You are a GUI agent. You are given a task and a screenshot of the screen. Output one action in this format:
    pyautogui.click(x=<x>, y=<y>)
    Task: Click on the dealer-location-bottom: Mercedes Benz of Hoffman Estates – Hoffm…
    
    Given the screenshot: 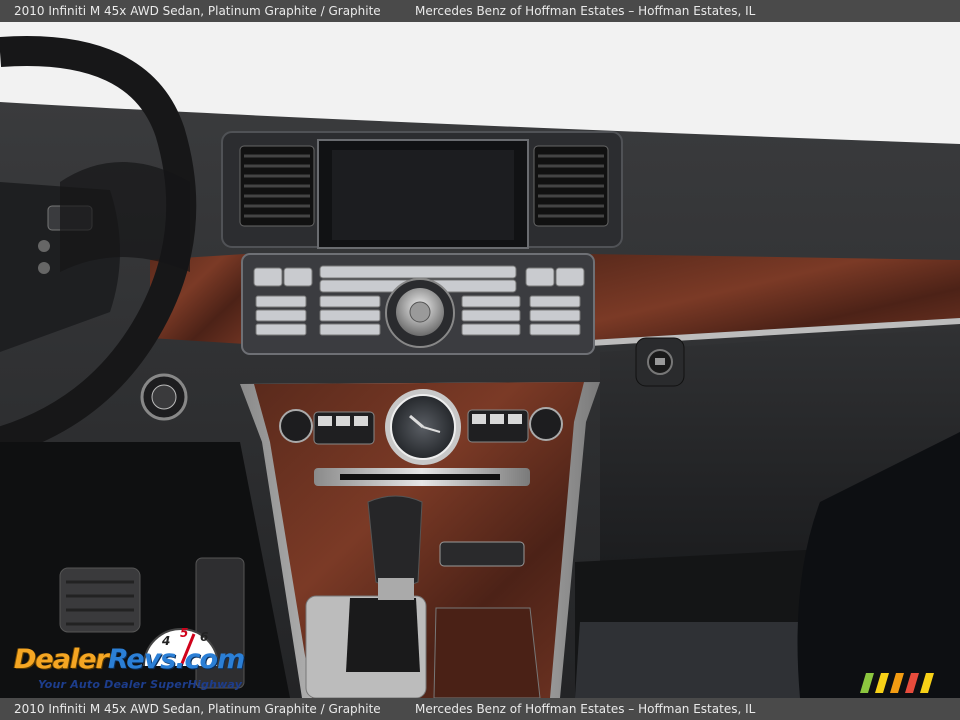 What is the action you would take?
    pyautogui.click(x=585, y=709)
    